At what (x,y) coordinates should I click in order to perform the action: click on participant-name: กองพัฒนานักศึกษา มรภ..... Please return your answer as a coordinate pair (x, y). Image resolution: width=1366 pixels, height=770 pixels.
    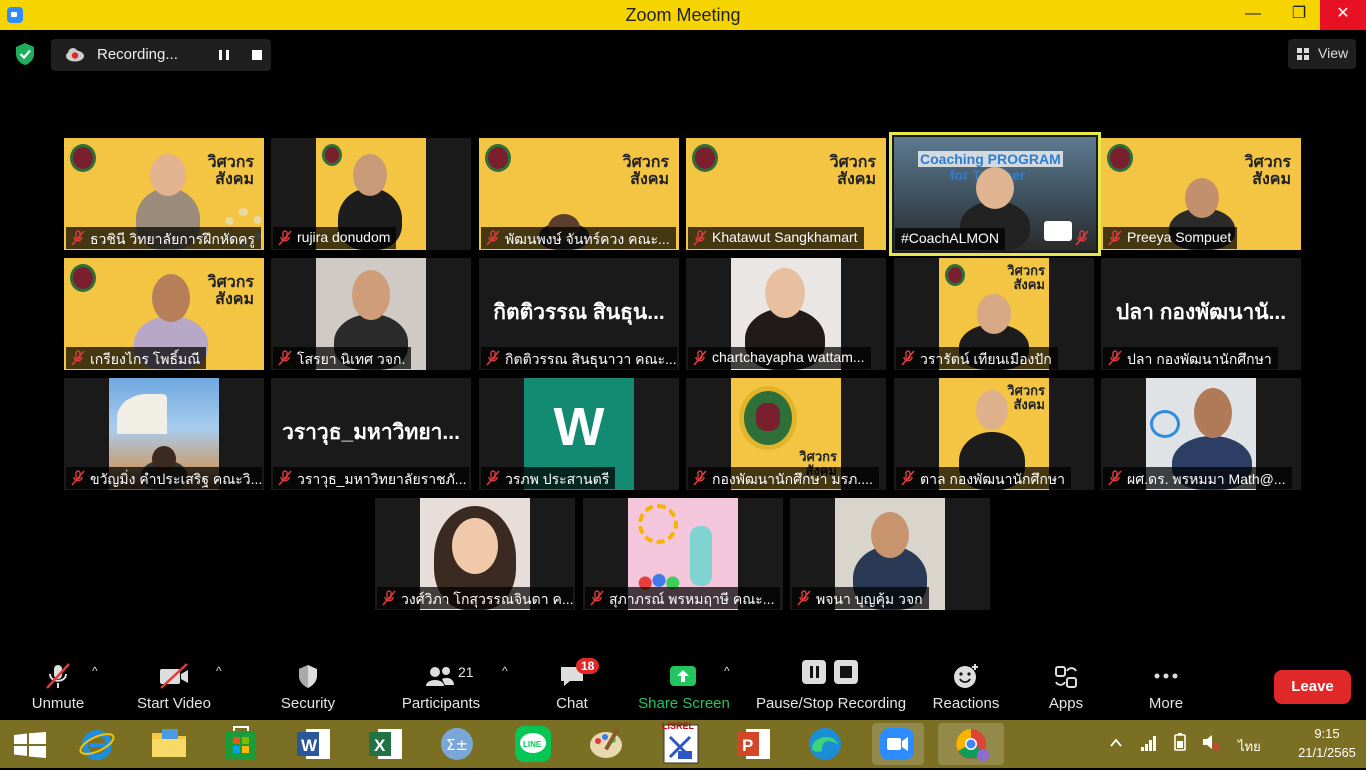
    Looking at the image, I should click on (783, 478).